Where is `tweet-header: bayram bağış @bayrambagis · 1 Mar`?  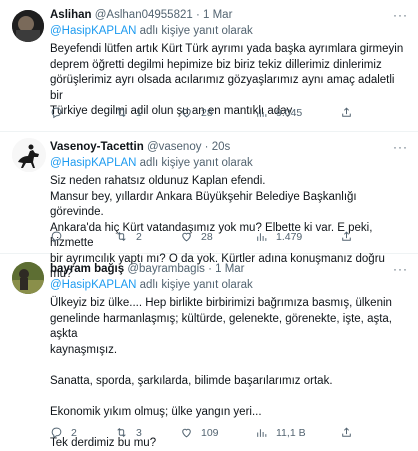
tweet-header: bayram bağış @bayrambagis · 1 Mar is located at coordinates (147, 269).